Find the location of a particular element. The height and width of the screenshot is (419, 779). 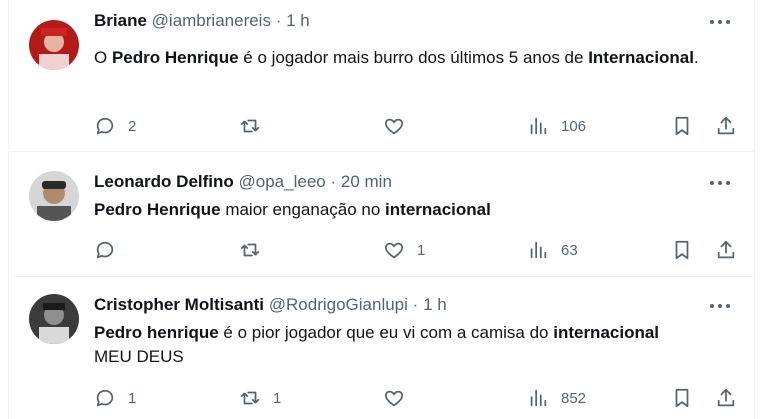

retweet-count: 1 is located at coordinates (277, 398).